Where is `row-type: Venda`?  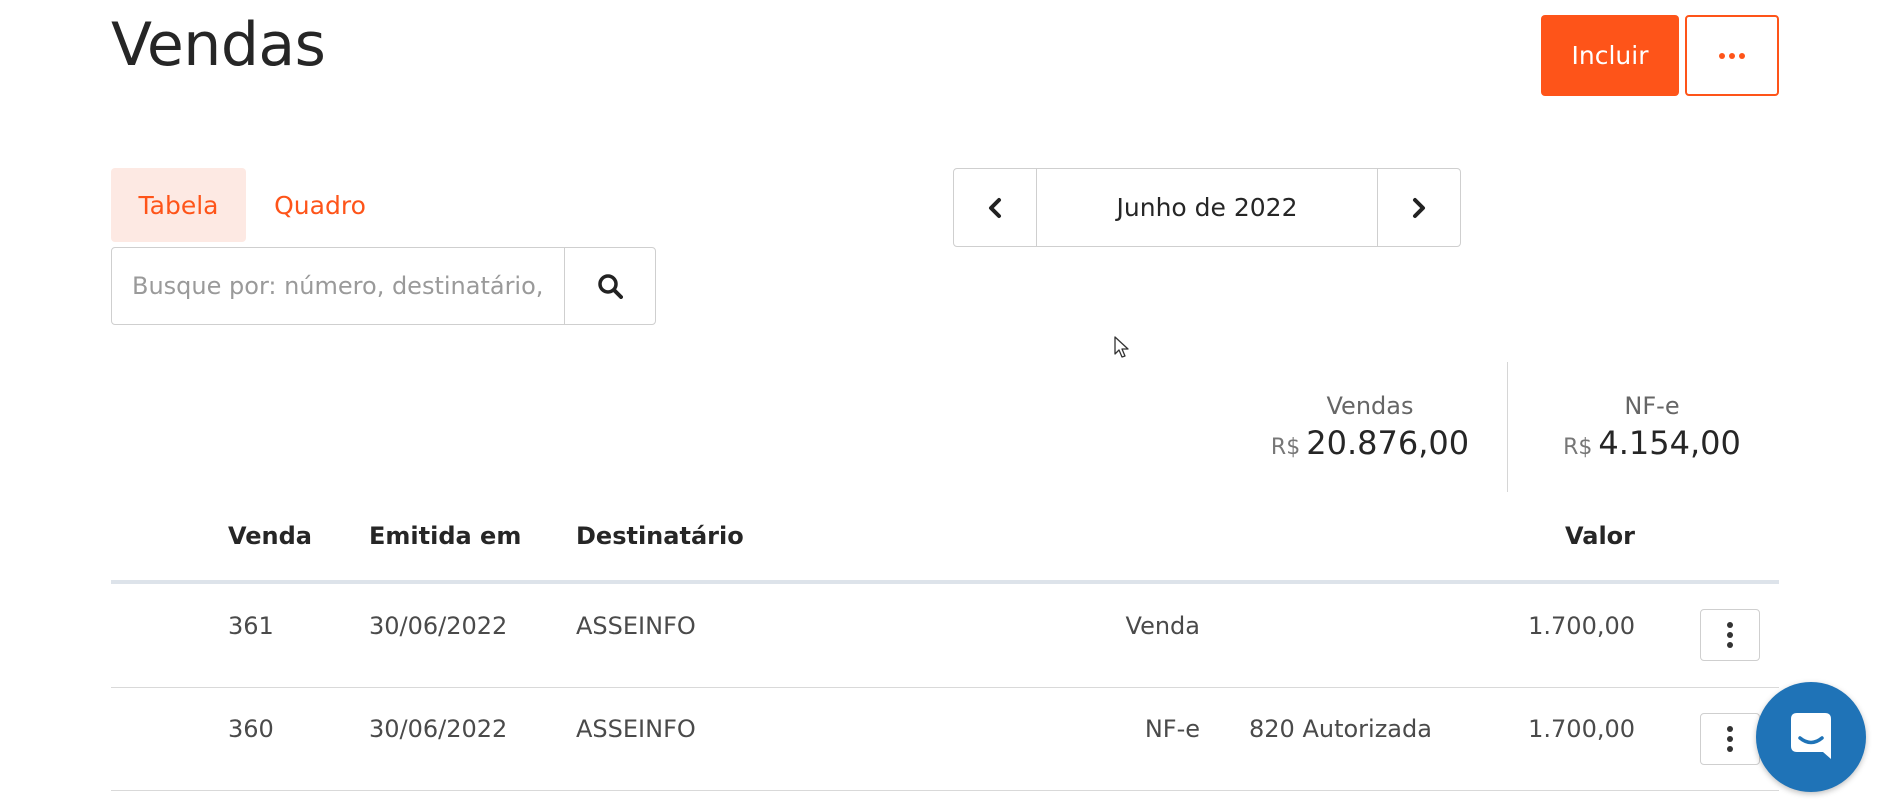 row-type: Venda is located at coordinates (1162, 626).